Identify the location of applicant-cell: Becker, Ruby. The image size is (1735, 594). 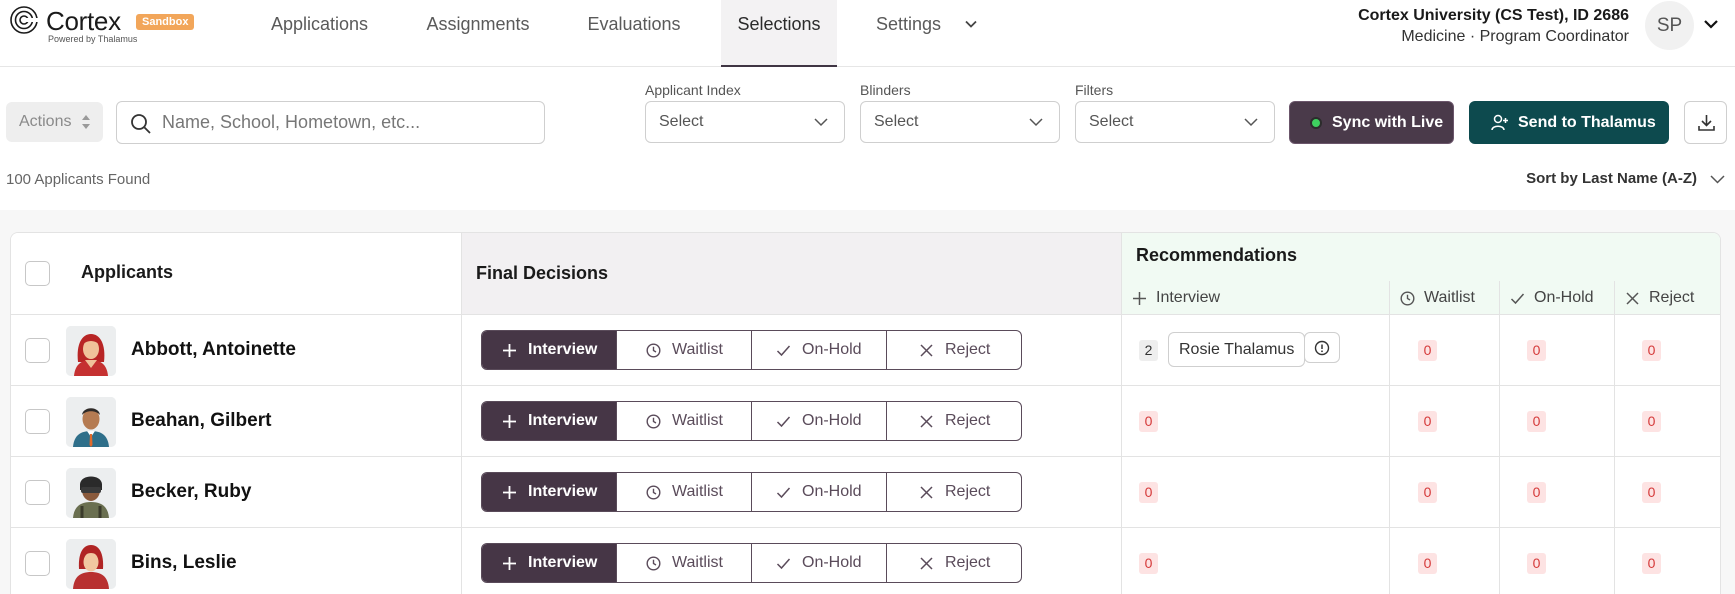
(236, 492).